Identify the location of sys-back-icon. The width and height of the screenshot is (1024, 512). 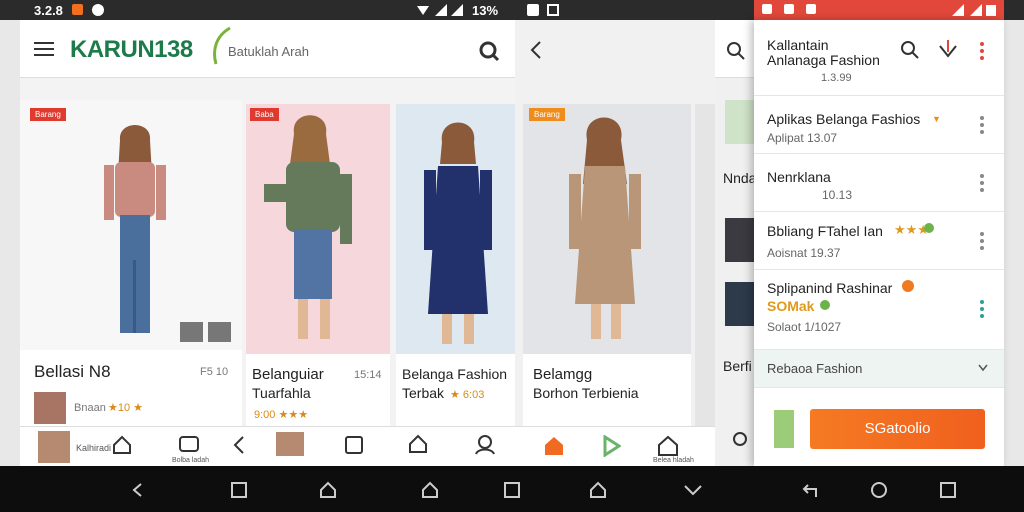
(137, 490).